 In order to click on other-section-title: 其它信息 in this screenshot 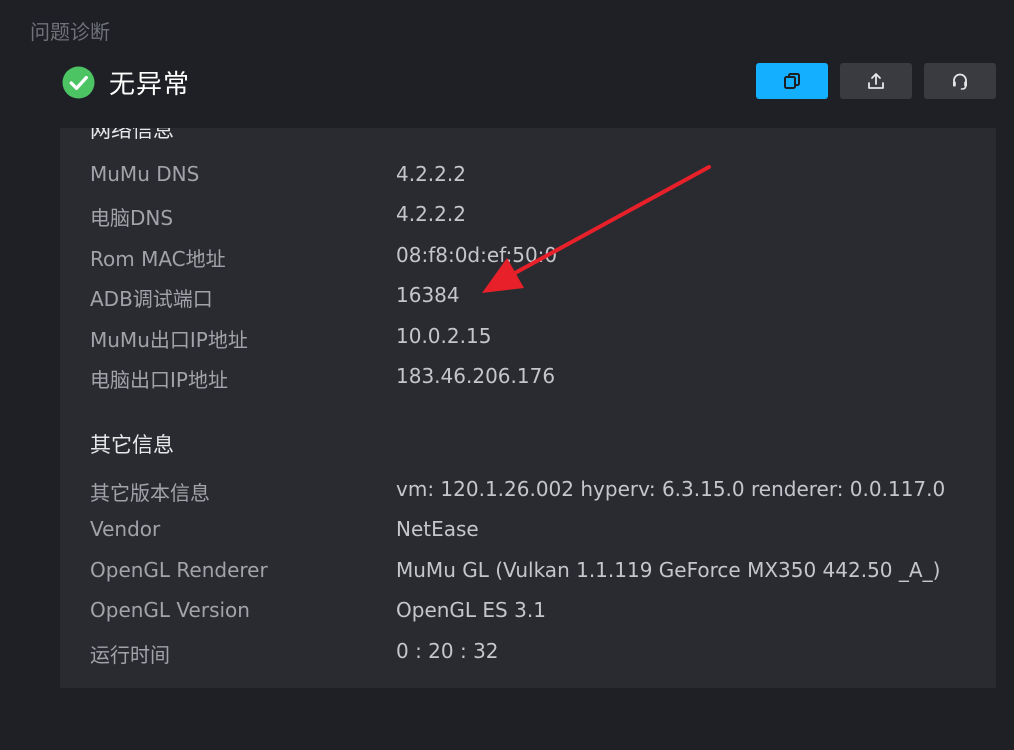, I will do `click(132, 445)`.